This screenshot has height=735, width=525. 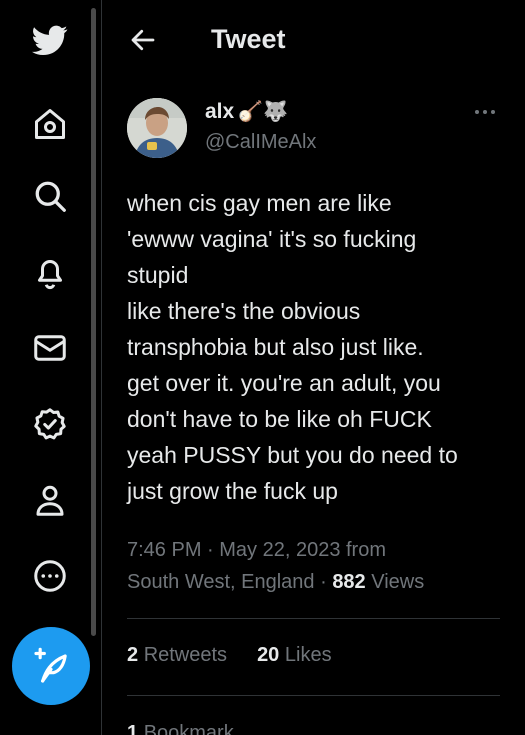 I want to click on author-display-name: alx, so click(x=220, y=111).